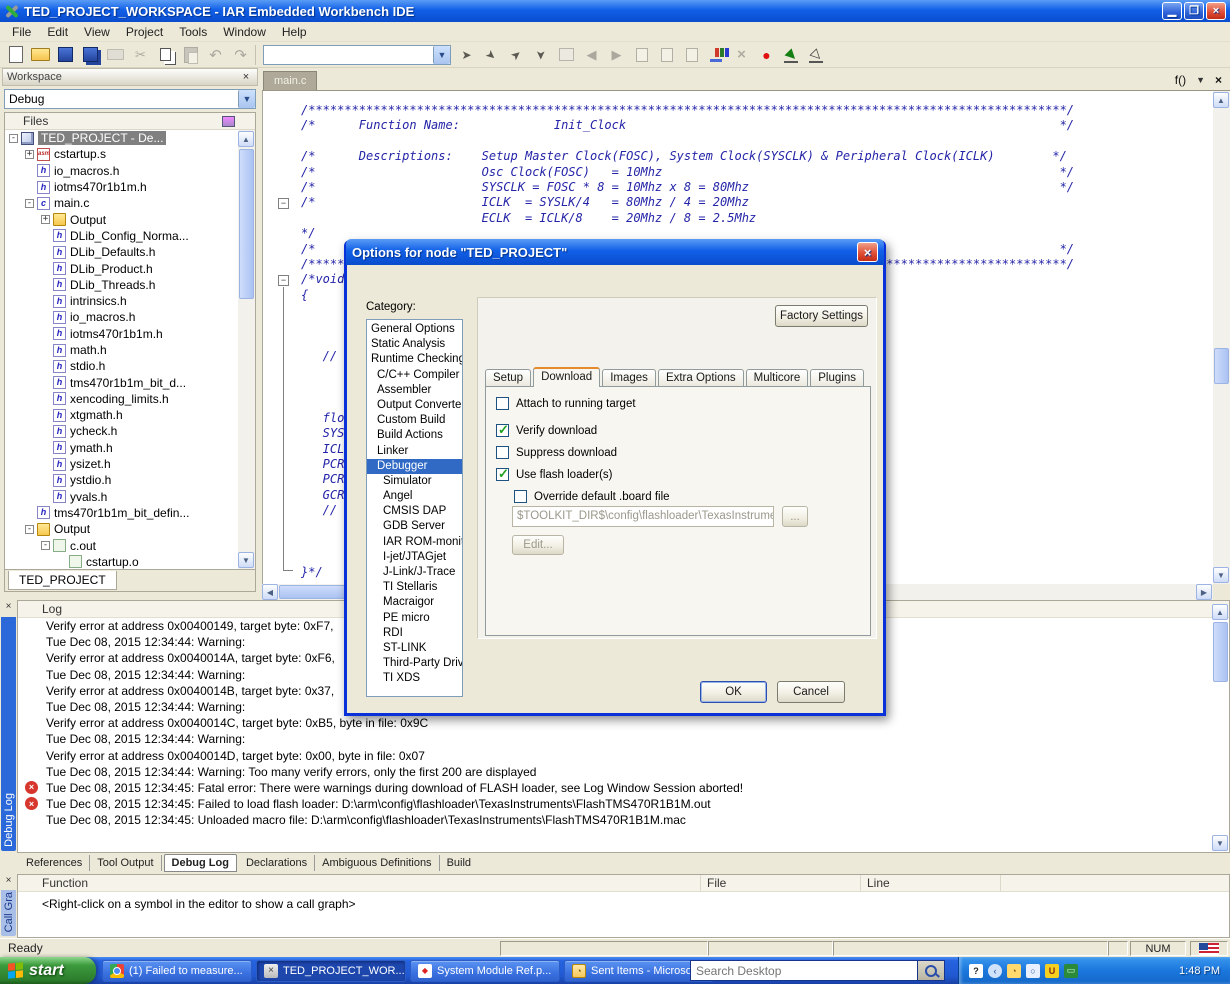  Describe the element at coordinates (1209, 948) in the screenshot. I see `language-flag-cell` at that location.